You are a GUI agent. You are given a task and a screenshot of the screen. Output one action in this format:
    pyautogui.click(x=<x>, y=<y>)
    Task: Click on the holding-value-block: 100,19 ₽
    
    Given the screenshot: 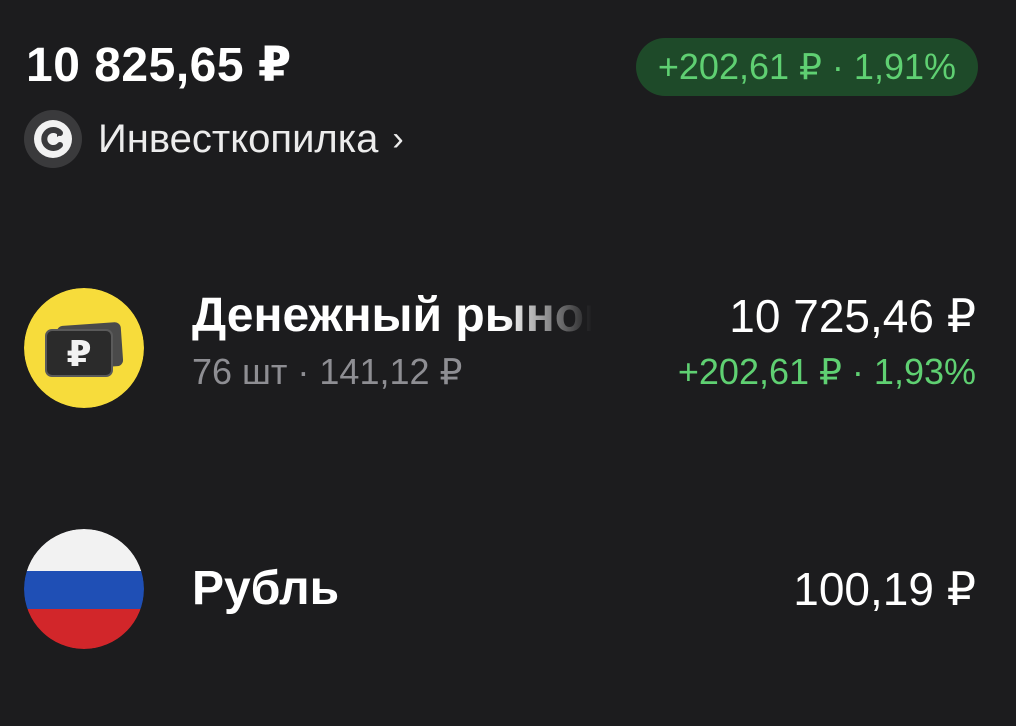 What is the action you would take?
    pyautogui.click(x=884, y=589)
    